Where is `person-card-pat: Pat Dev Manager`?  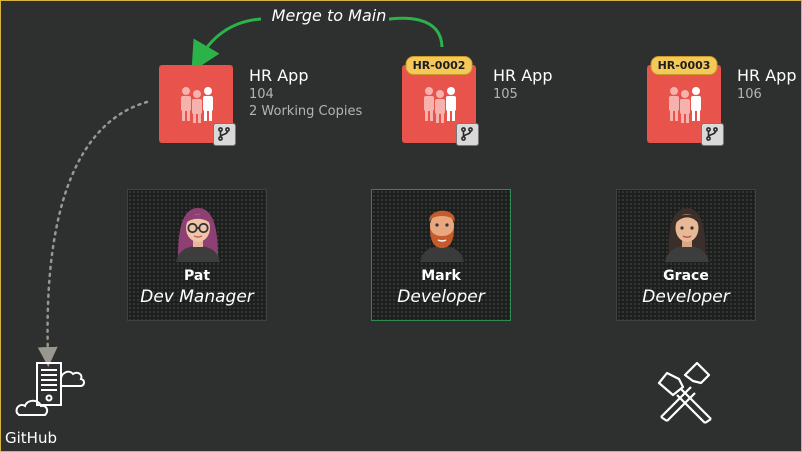 person-card-pat: Pat Dev Manager is located at coordinates (197, 255).